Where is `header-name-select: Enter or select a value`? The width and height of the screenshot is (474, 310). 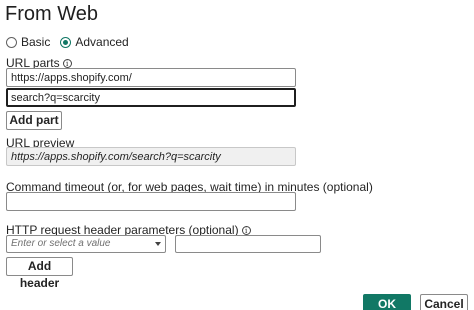
header-name-select: Enter or select a value is located at coordinates (86, 244).